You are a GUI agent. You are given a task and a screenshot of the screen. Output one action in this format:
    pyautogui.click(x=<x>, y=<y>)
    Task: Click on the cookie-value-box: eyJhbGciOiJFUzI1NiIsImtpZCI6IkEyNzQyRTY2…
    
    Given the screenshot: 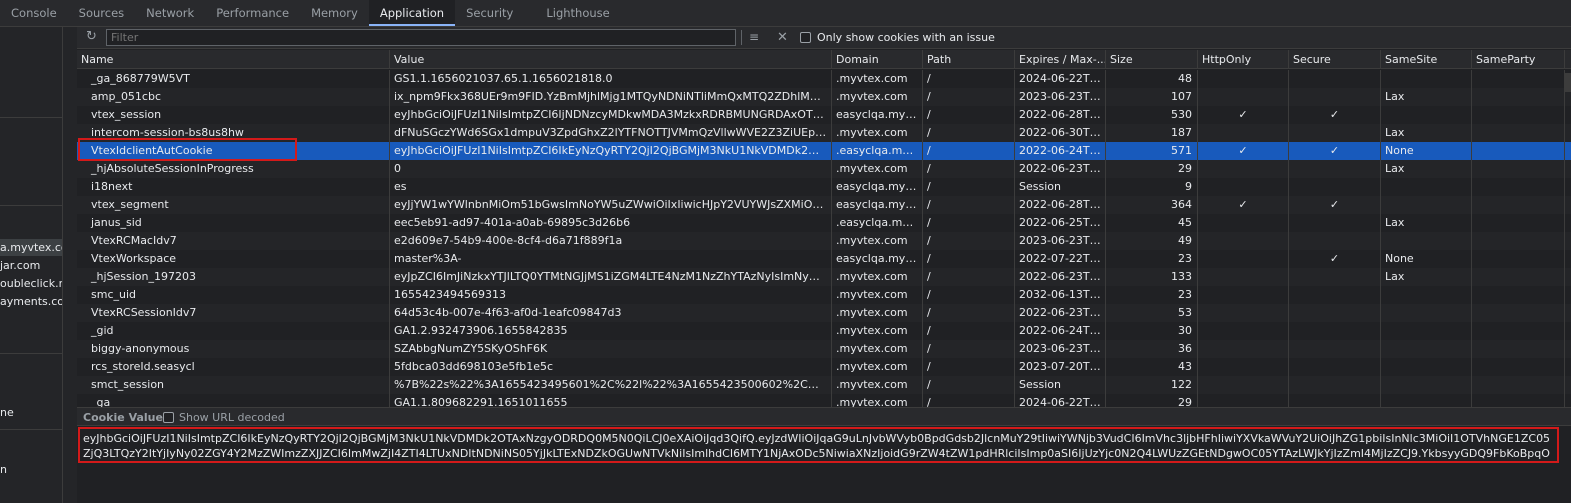 What is the action you would take?
    pyautogui.click(x=818, y=445)
    